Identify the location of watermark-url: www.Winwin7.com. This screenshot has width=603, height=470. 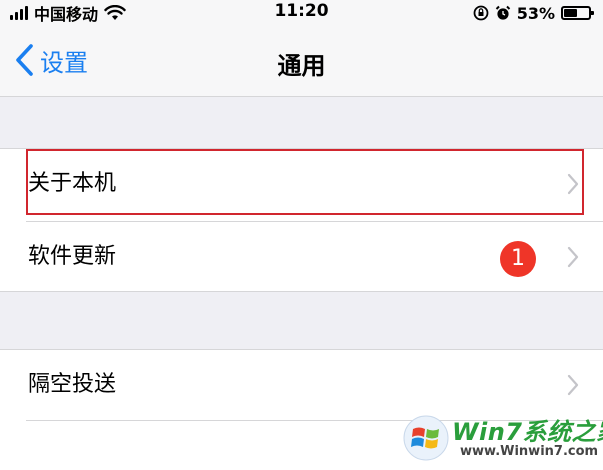
(529, 451).